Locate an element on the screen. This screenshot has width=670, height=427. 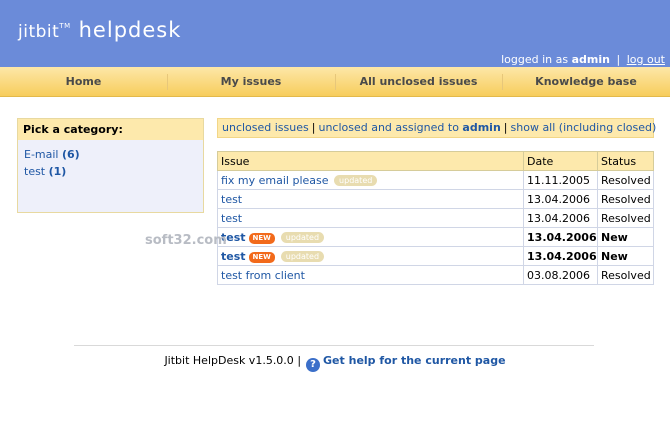
category-item-test: test (1) is located at coordinates (113, 171).